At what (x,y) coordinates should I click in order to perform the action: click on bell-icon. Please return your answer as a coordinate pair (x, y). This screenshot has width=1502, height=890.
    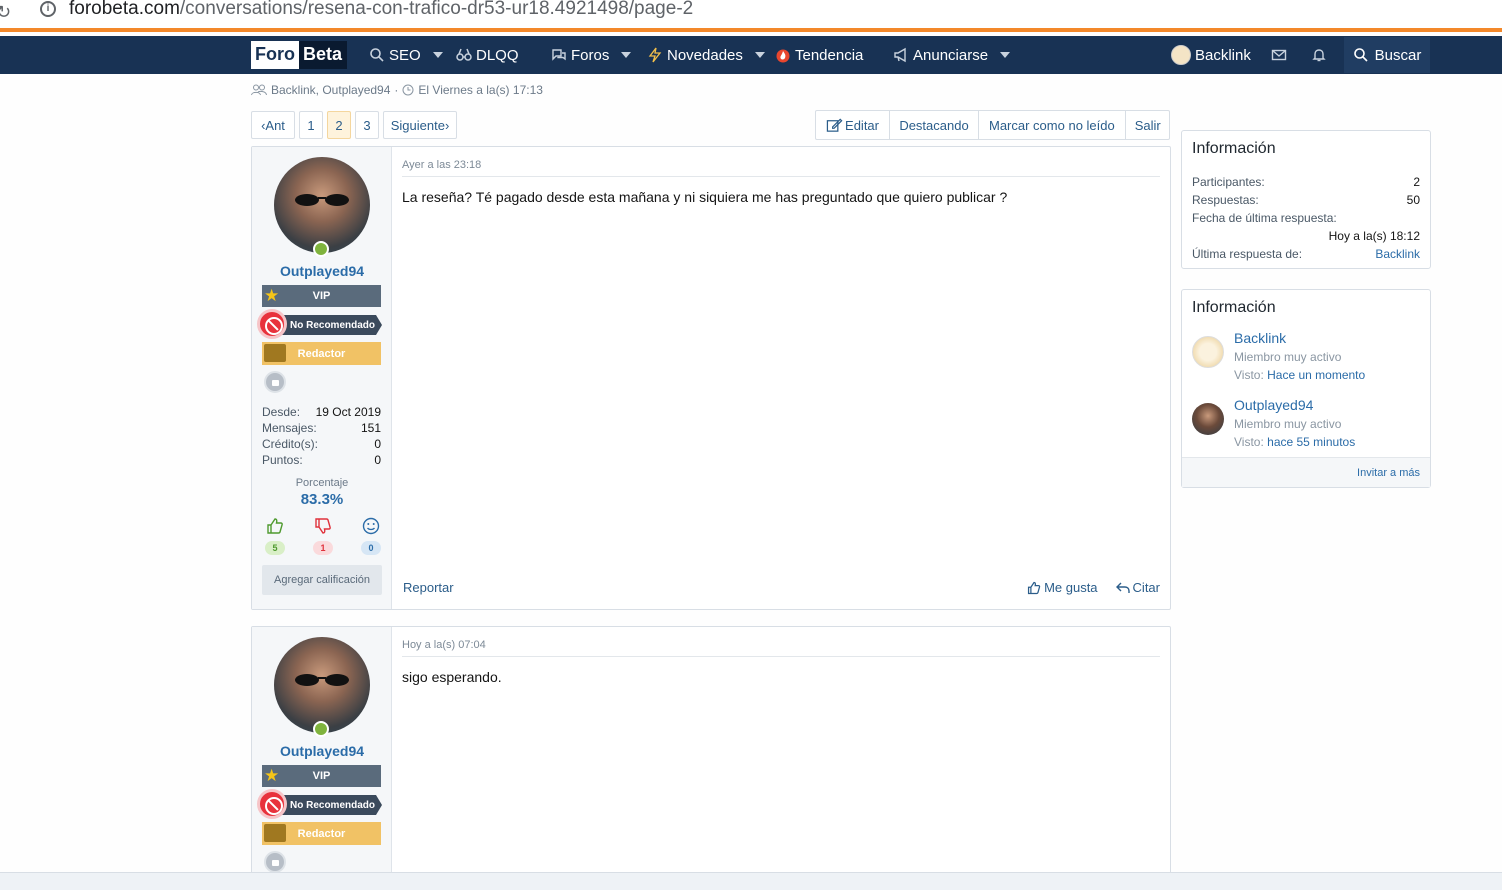
    Looking at the image, I should click on (1319, 55).